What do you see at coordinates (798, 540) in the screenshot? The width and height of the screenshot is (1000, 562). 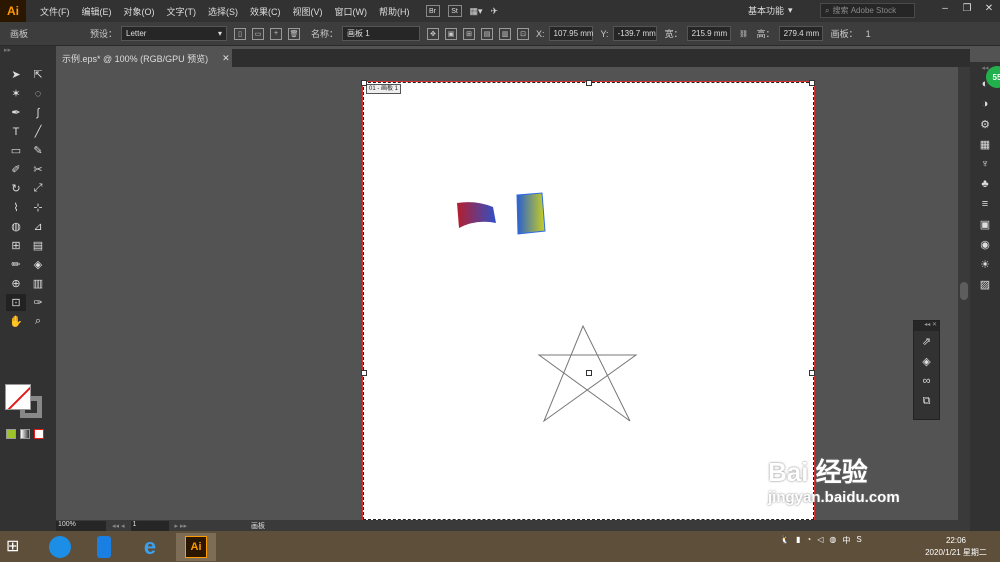 I see `network-icon: ▮` at bounding box center [798, 540].